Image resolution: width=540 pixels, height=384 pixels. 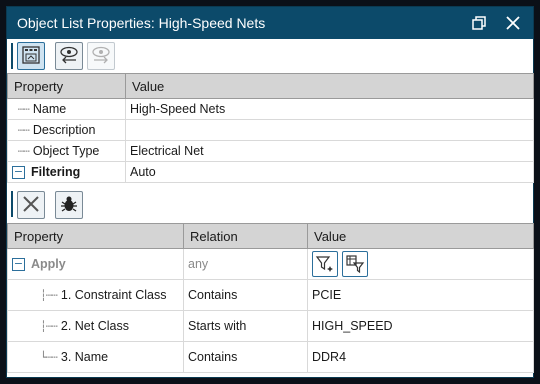 What do you see at coordinates (48, 263) in the screenshot?
I see `apply-label: Apply` at bounding box center [48, 263].